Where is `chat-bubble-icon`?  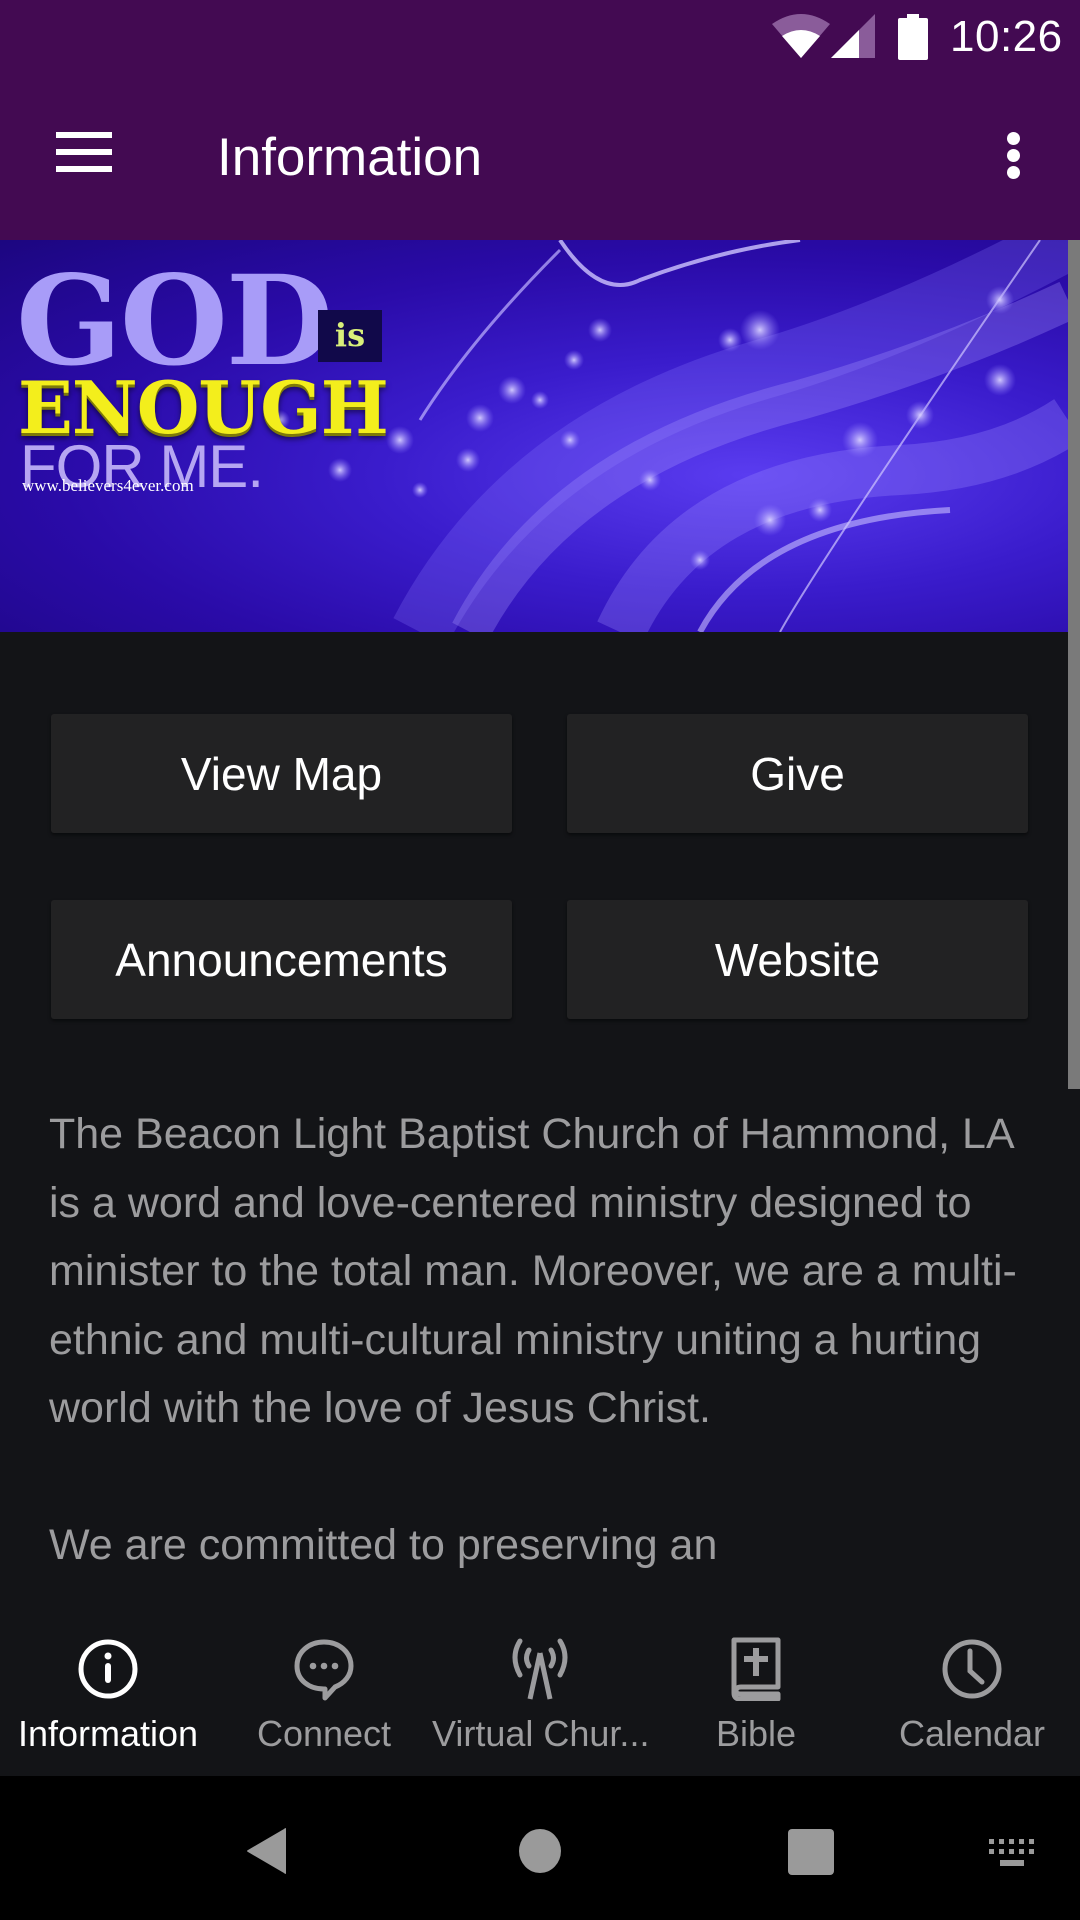 chat-bubble-icon is located at coordinates (324, 1670).